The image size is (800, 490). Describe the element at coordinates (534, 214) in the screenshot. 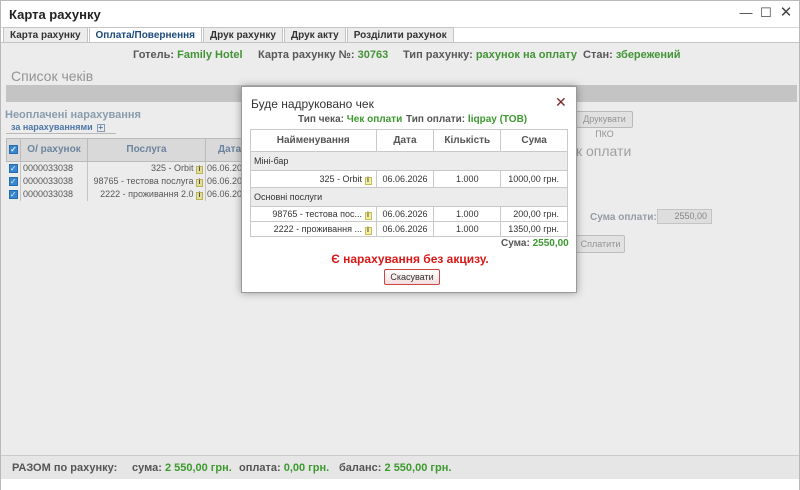

I see `item-sum: 200,00 грн.` at that location.